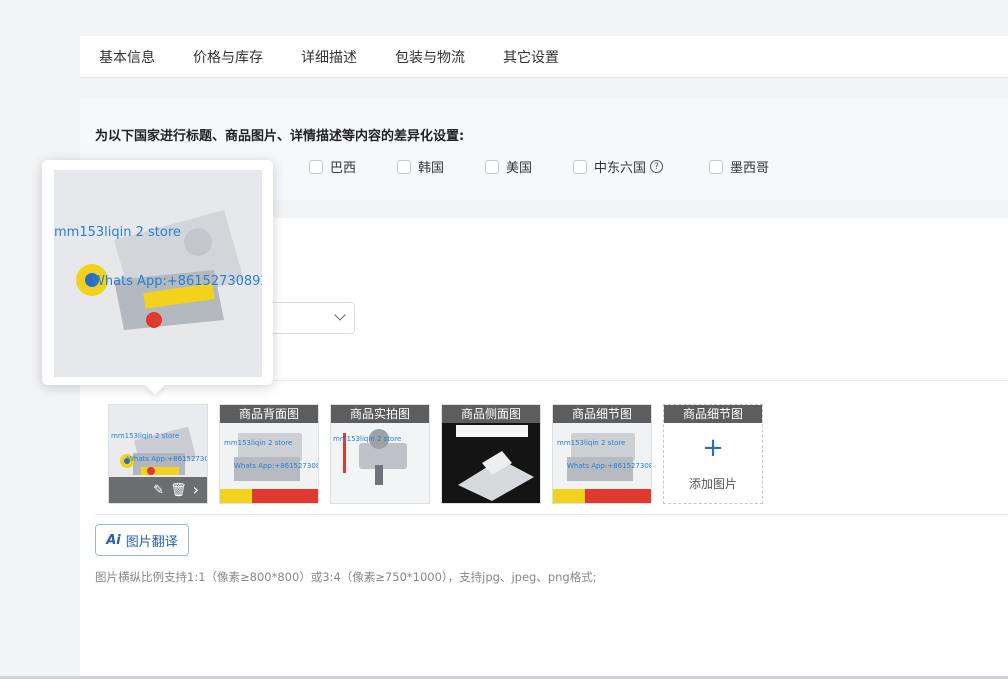 The width and height of the screenshot is (1008, 679). What do you see at coordinates (269, 414) in the screenshot?
I see `image-caption: 商品背面图` at bounding box center [269, 414].